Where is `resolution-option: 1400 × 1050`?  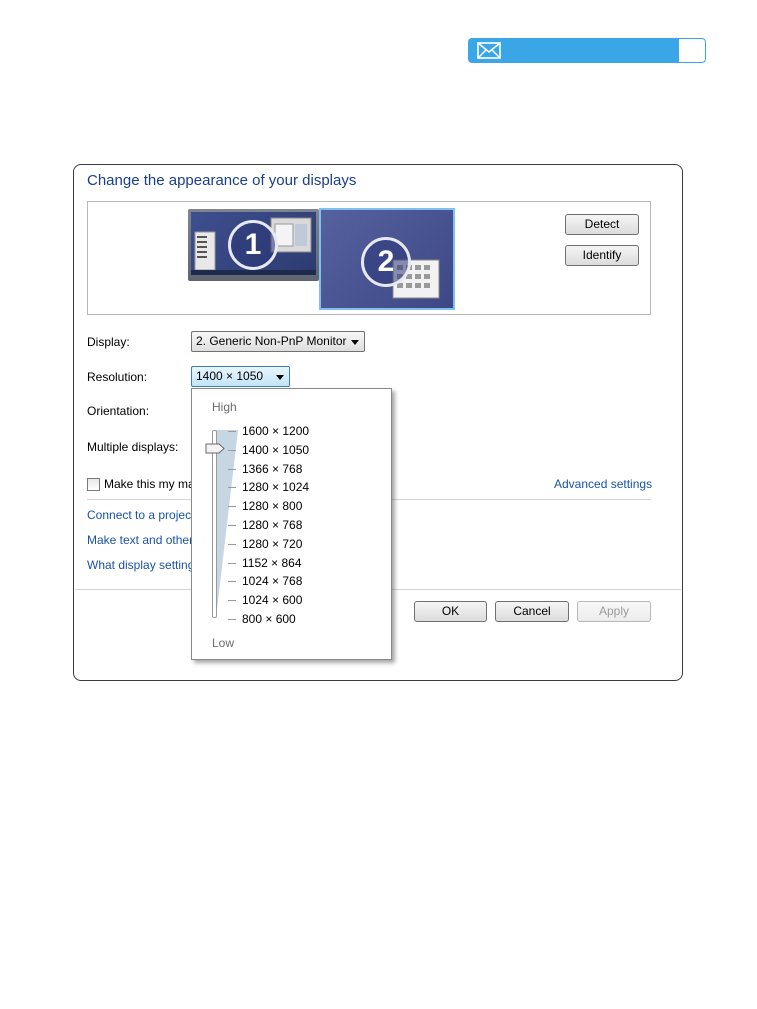
resolution-option: 1400 × 1050 is located at coordinates (275, 450).